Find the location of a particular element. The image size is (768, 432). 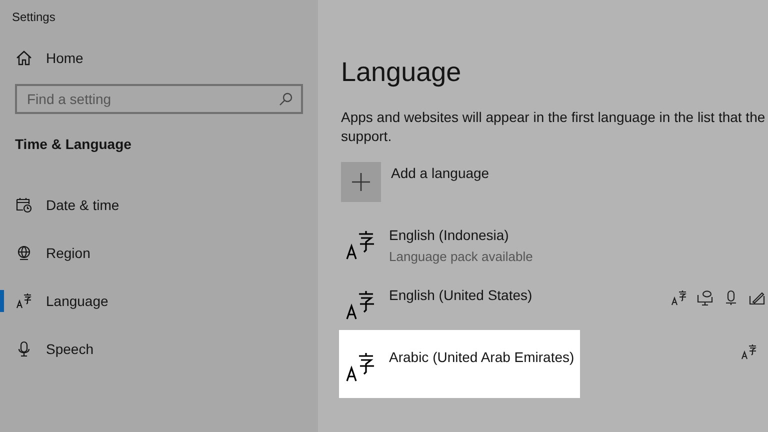

home-link: Home is located at coordinates (159, 58).